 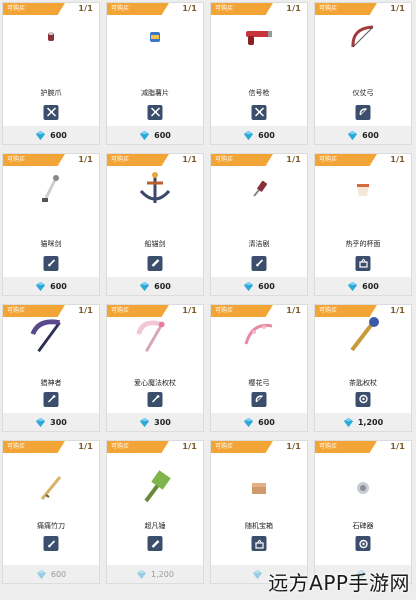 What do you see at coordinates (363, 224) in the screenshot?
I see `shop-item-card: 可购买 1/1 热乎的杯面 600` at bounding box center [363, 224].